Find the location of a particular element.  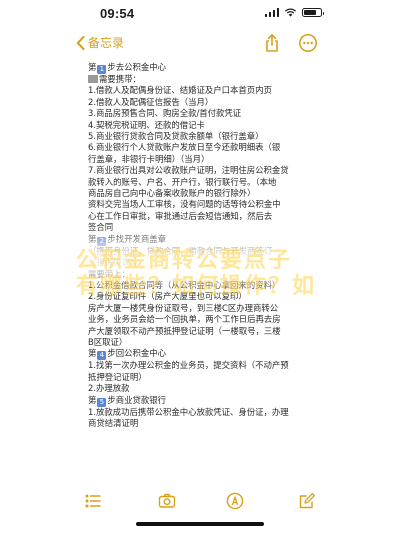

note-line-text: 资料交完当场人工审核，没有问题的话等待公积金中 is located at coordinates (184, 204).